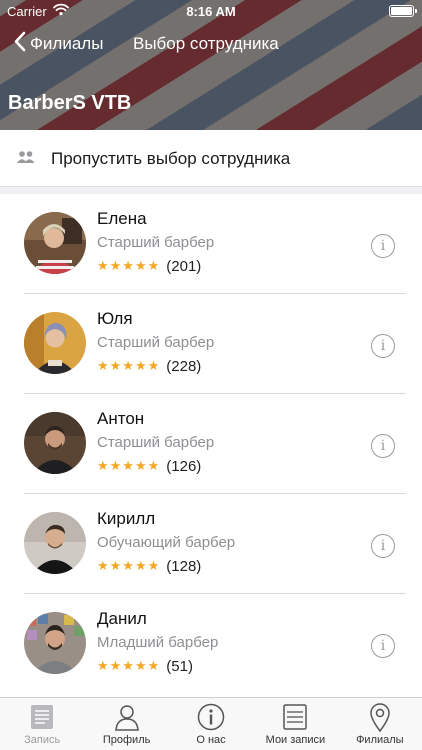 This screenshot has width=422, height=750. I want to click on review-count: (201), so click(184, 266).